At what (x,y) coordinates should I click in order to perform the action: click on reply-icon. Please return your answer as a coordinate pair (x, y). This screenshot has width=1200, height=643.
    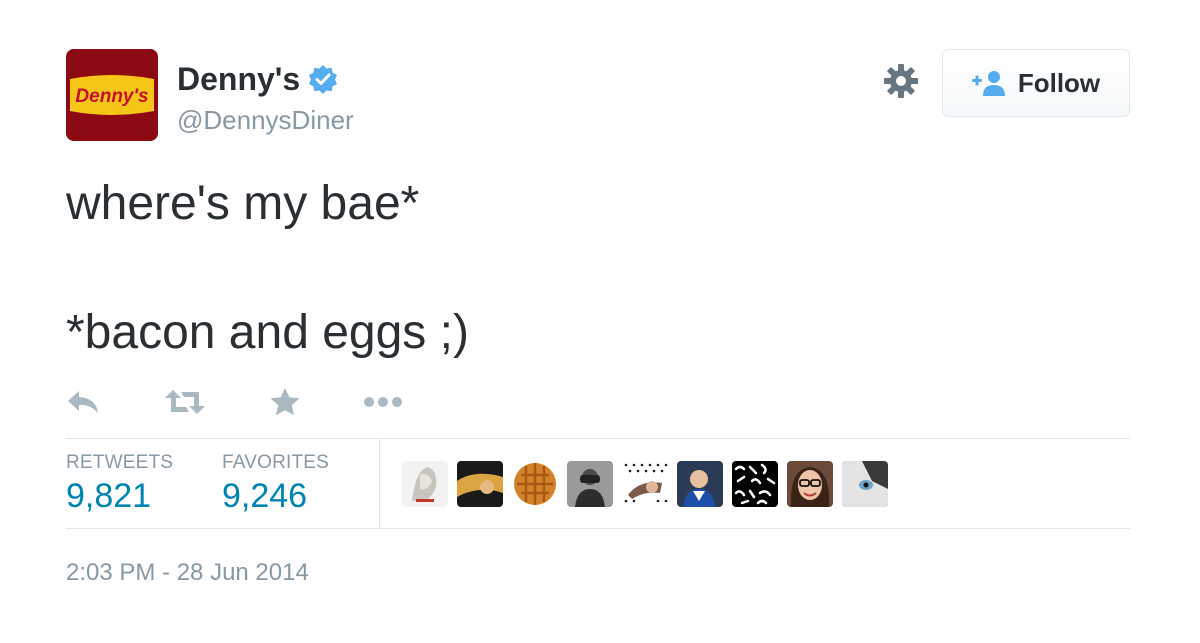
    Looking at the image, I should click on (84, 402).